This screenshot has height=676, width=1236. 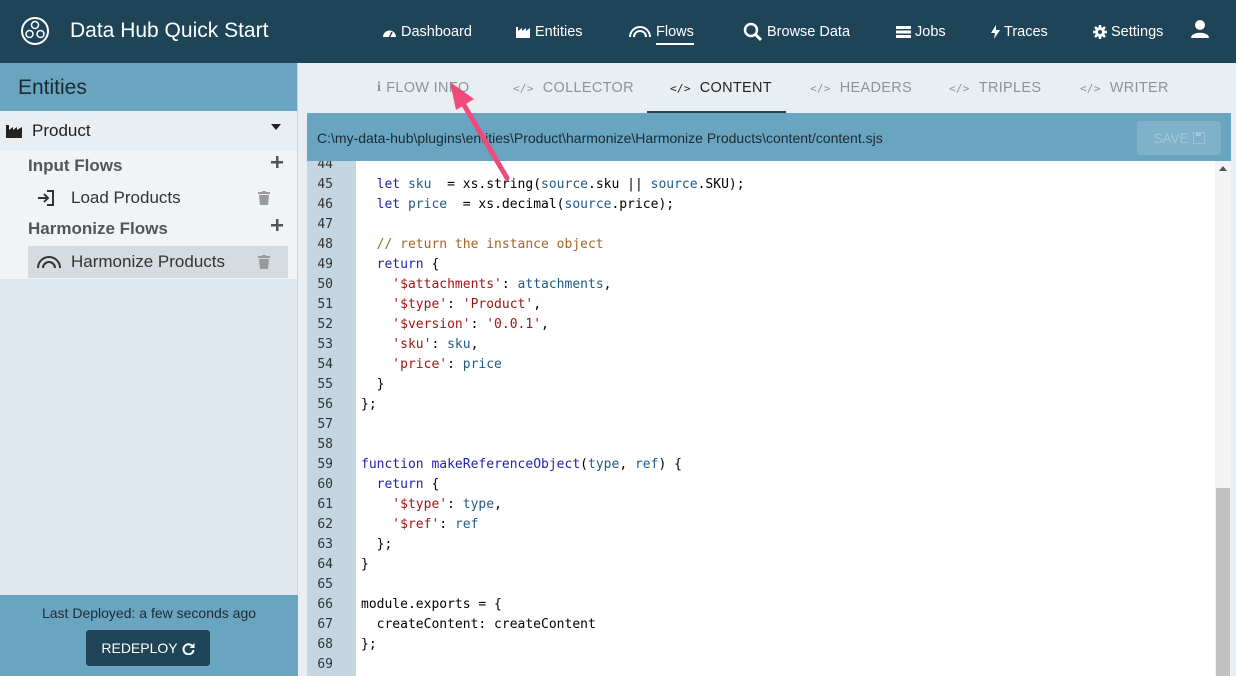 I want to click on nav-label: Browse Data, so click(x=809, y=31).